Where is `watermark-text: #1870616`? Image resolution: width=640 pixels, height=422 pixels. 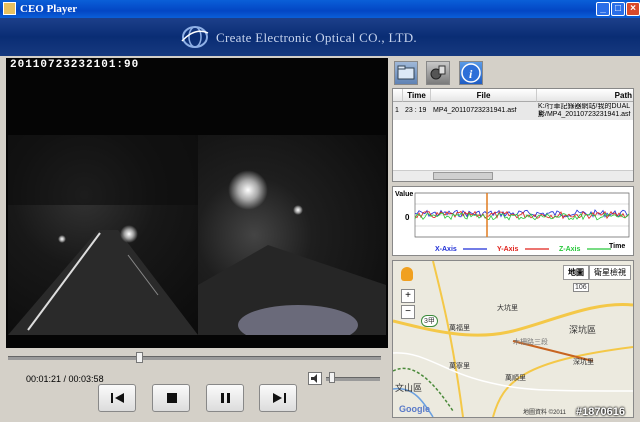
watermark-text: #1870616 is located at coordinates (600, 412).